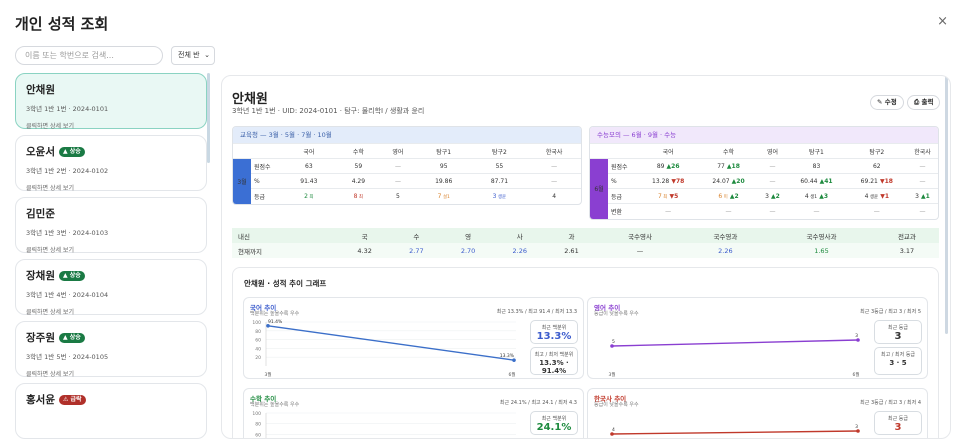 The image size is (960, 439). Describe the element at coordinates (111, 411) in the screenshot. I see `student-card: 홍서윤 ⚠ 급락` at that location.